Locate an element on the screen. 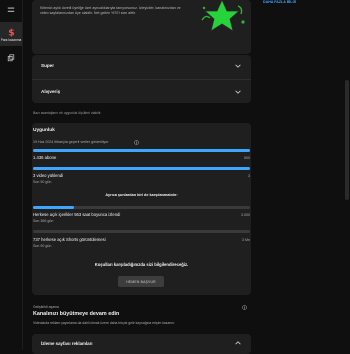  shorts-views-period: Son 90 gün is located at coordinates (42, 246).